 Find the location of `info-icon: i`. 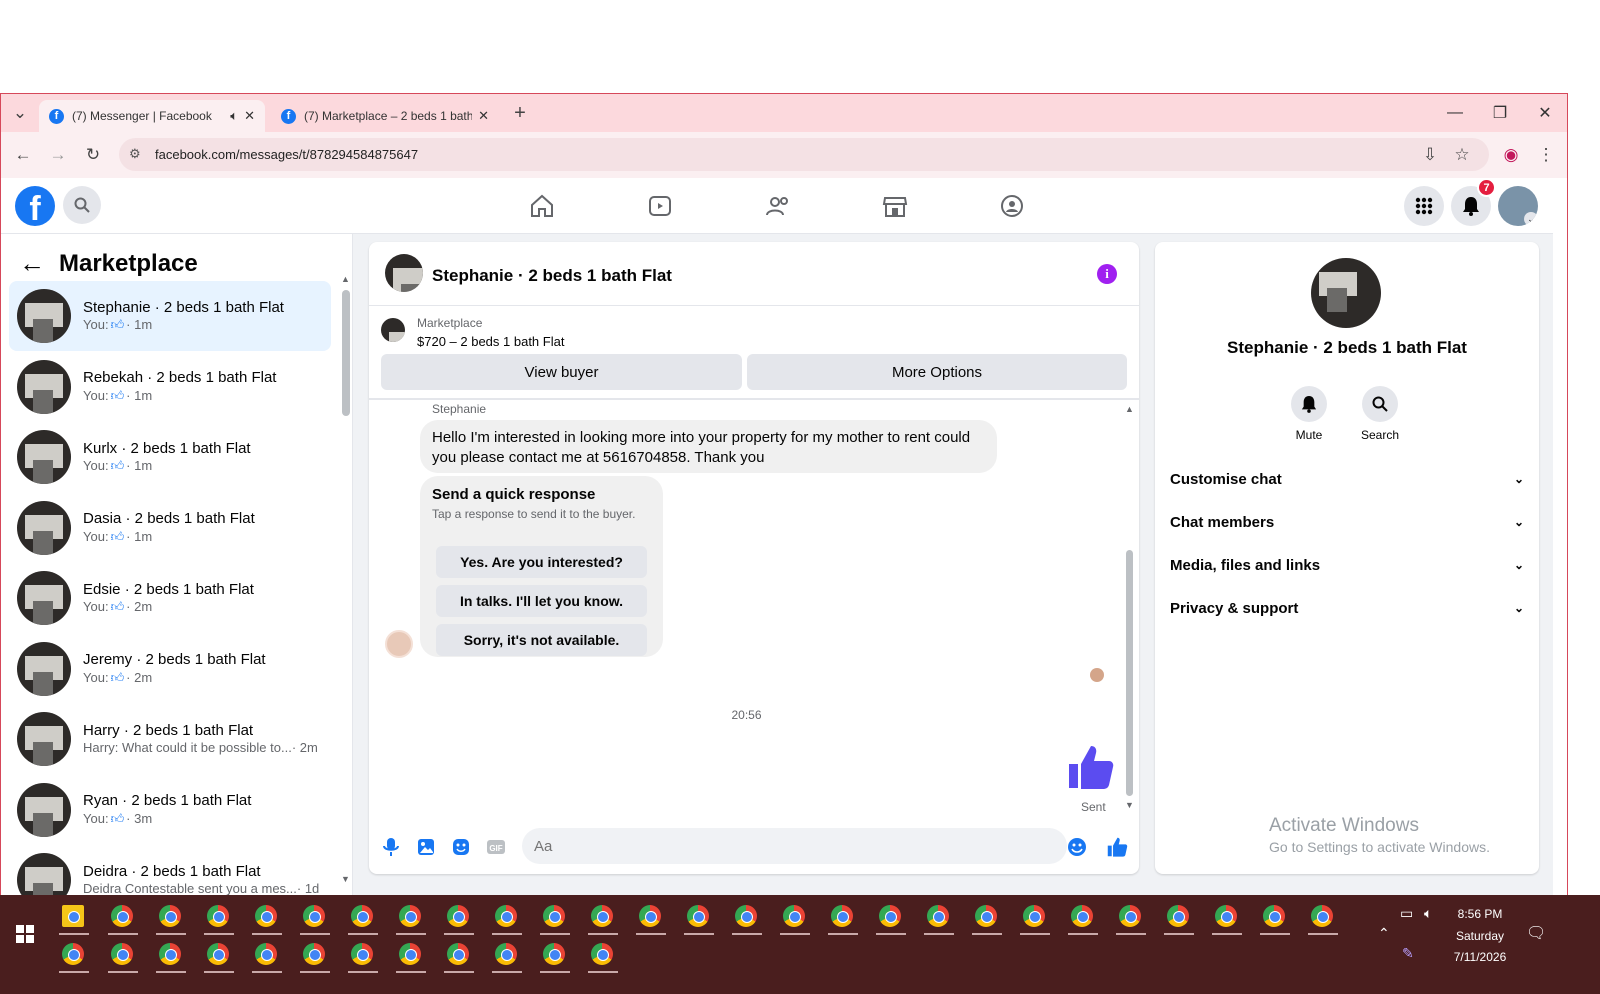

info-icon: i is located at coordinates (1107, 274).